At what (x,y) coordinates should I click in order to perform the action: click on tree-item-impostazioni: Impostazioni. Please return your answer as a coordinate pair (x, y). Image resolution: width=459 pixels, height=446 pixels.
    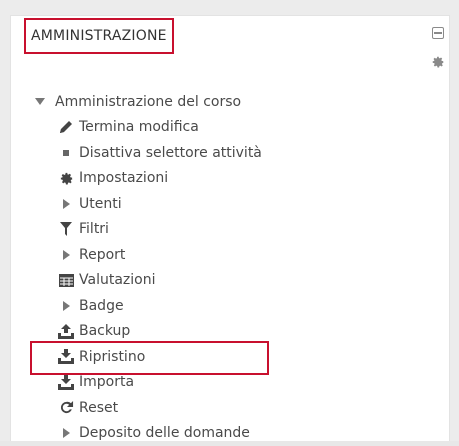
    Looking at the image, I should click on (147, 179).